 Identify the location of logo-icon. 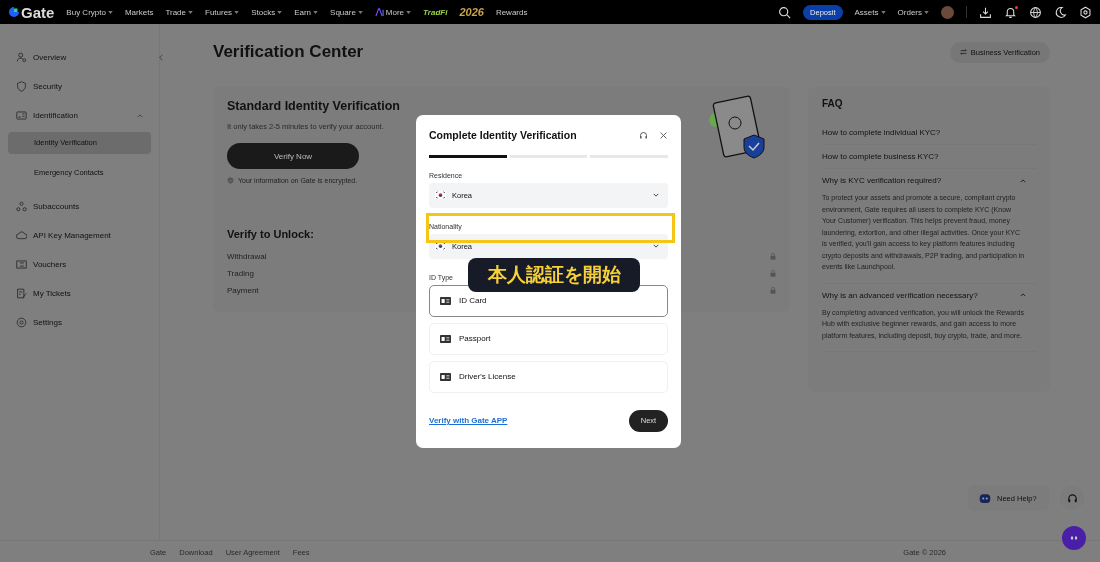
(14, 12).